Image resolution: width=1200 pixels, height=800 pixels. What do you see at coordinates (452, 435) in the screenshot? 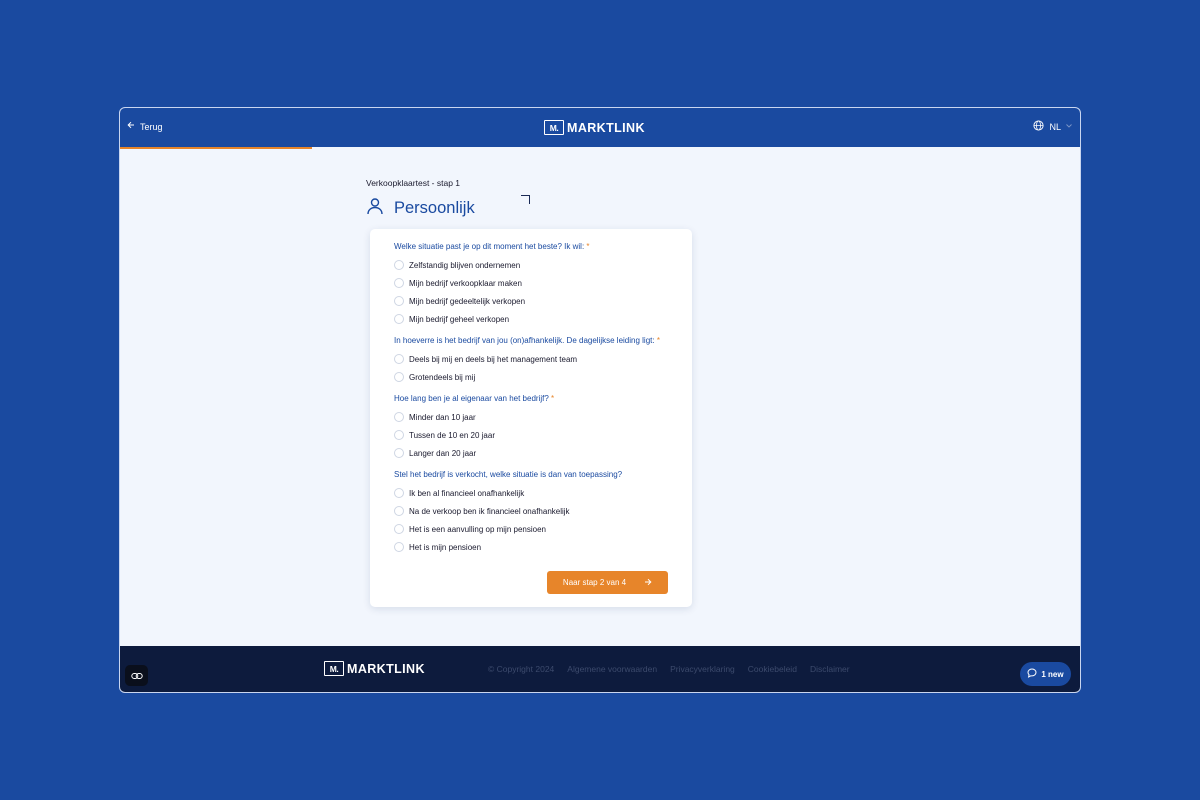
I see `radio-option-label: Tussen de 10 en 20 jaar` at bounding box center [452, 435].